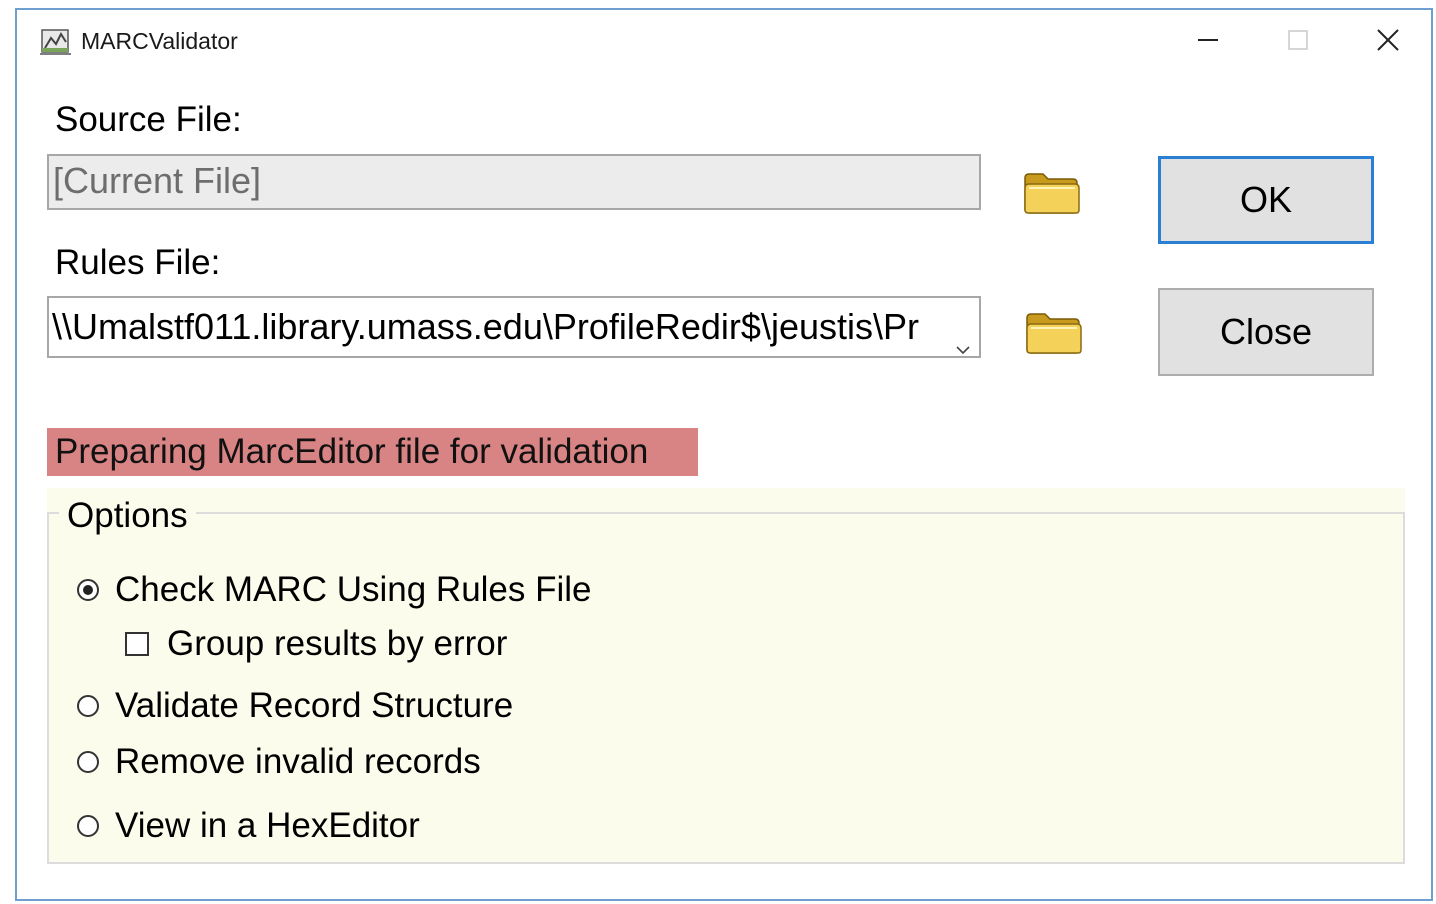 Image resolution: width=1436 pixels, height=904 pixels. What do you see at coordinates (337, 643) in the screenshot?
I see `option-label: Group results by error` at bounding box center [337, 643].